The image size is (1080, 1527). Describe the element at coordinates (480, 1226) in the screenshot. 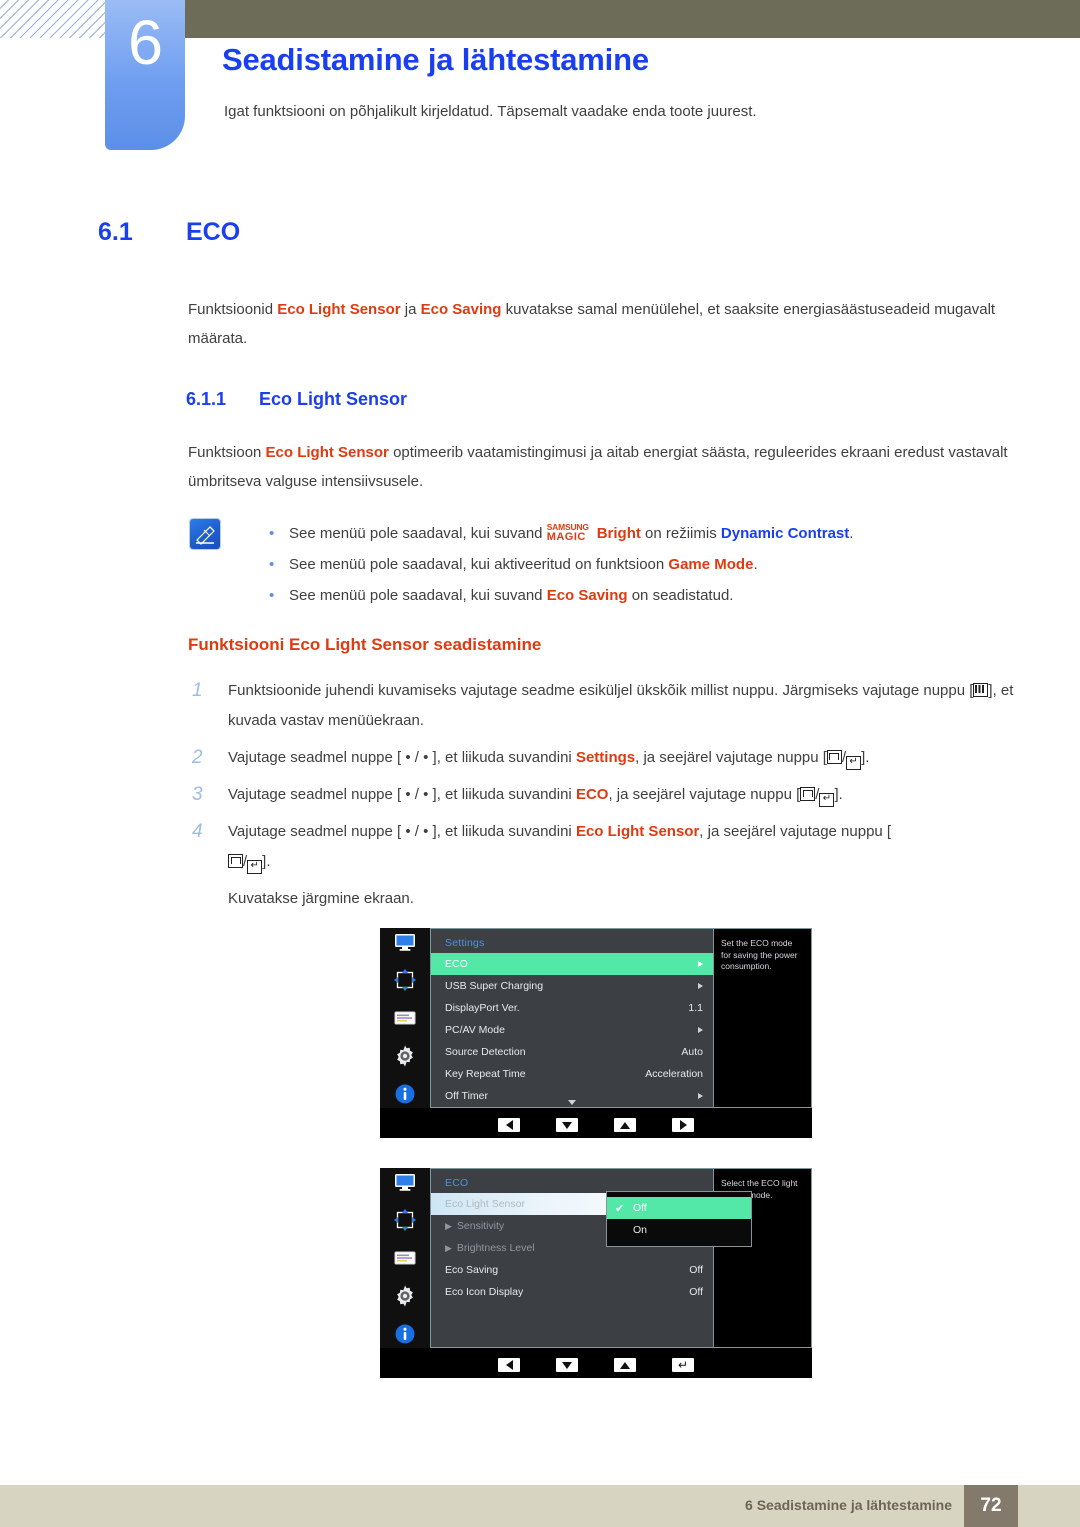

I see `osd-item-label: Sensitivity` at that location.